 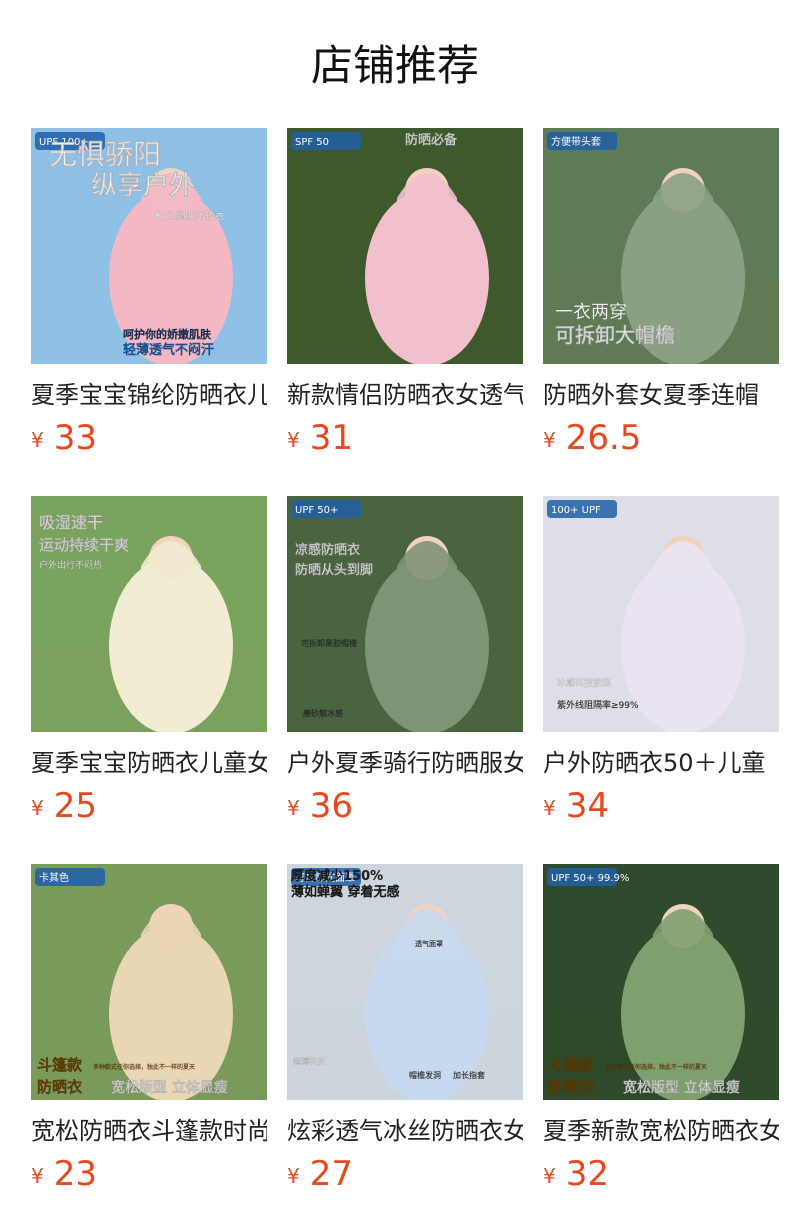 I want to click on photo-caption: 轻薄透气不闷汗, so click(x=168, y=350).